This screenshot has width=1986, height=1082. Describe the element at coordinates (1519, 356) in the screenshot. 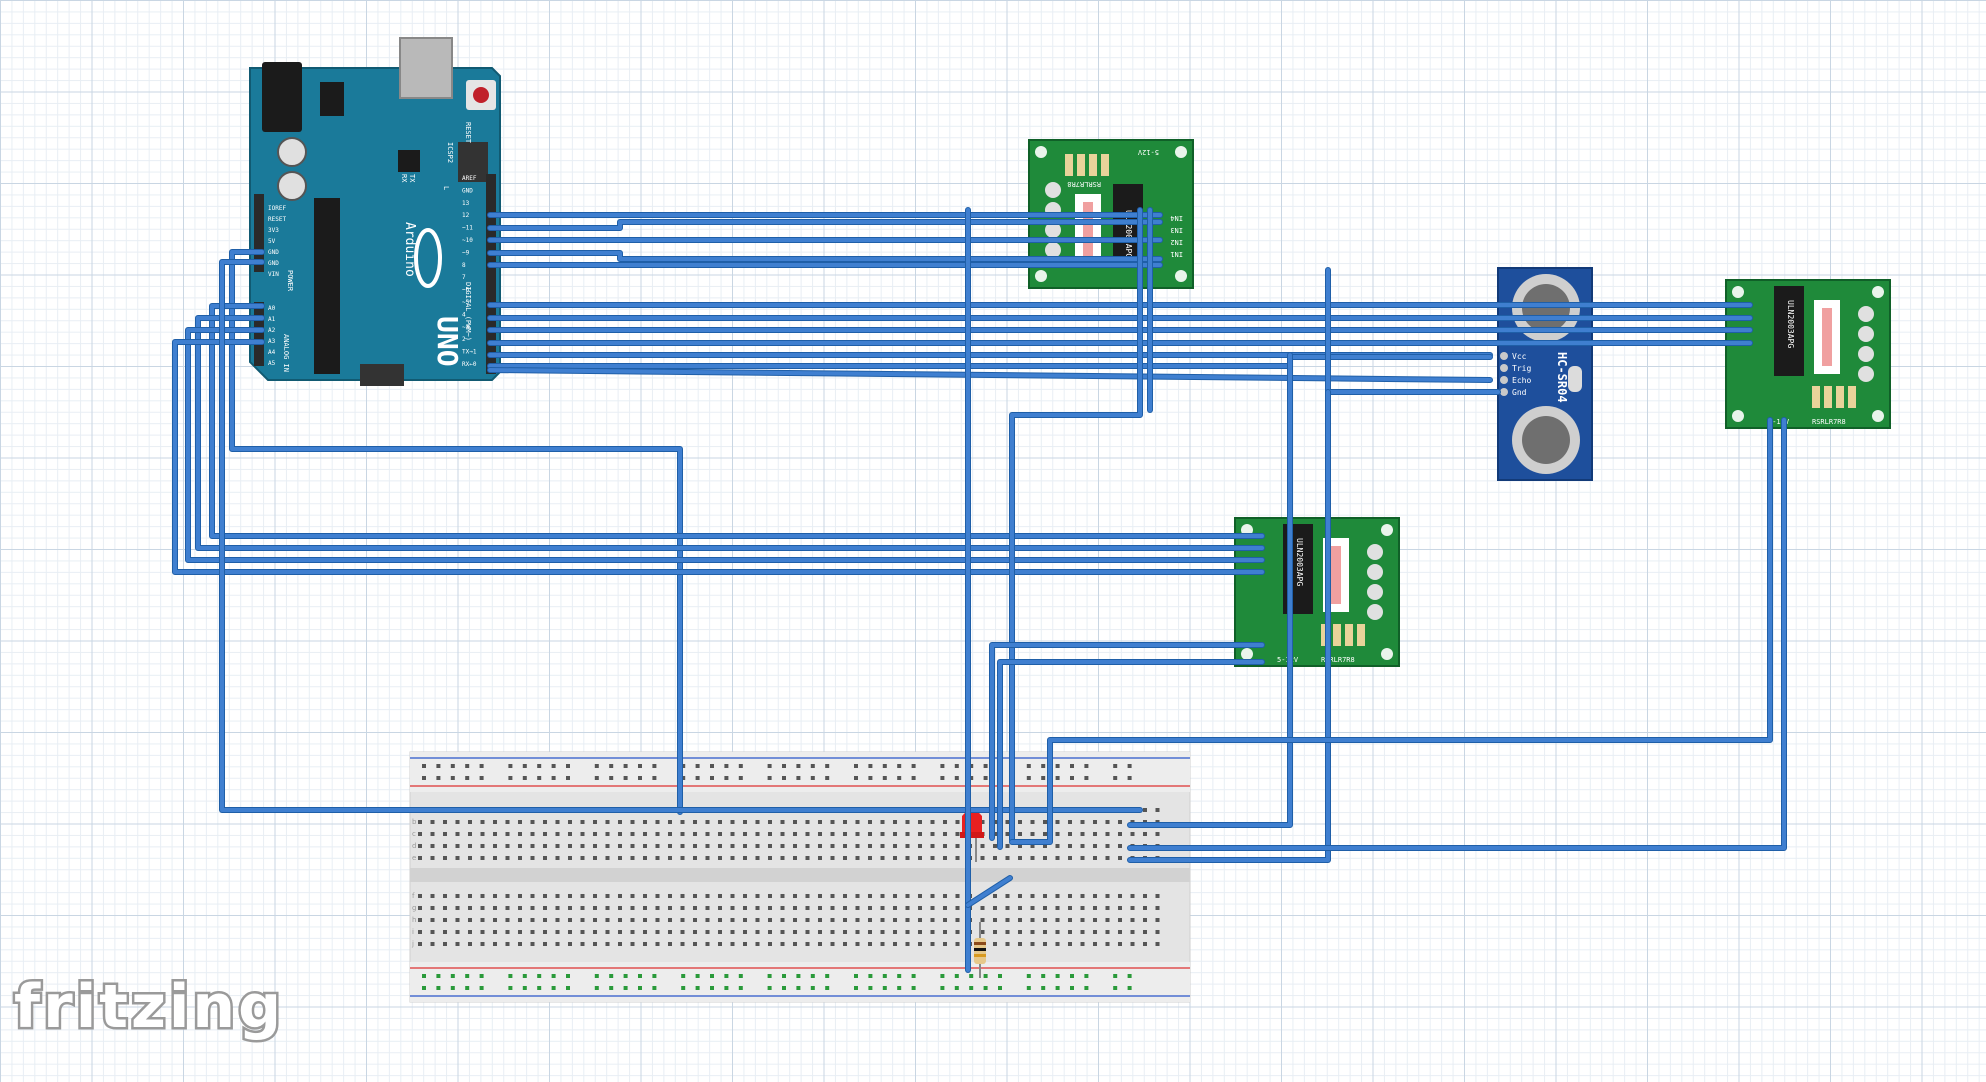

I see `svg-text: Vcc` at that location.